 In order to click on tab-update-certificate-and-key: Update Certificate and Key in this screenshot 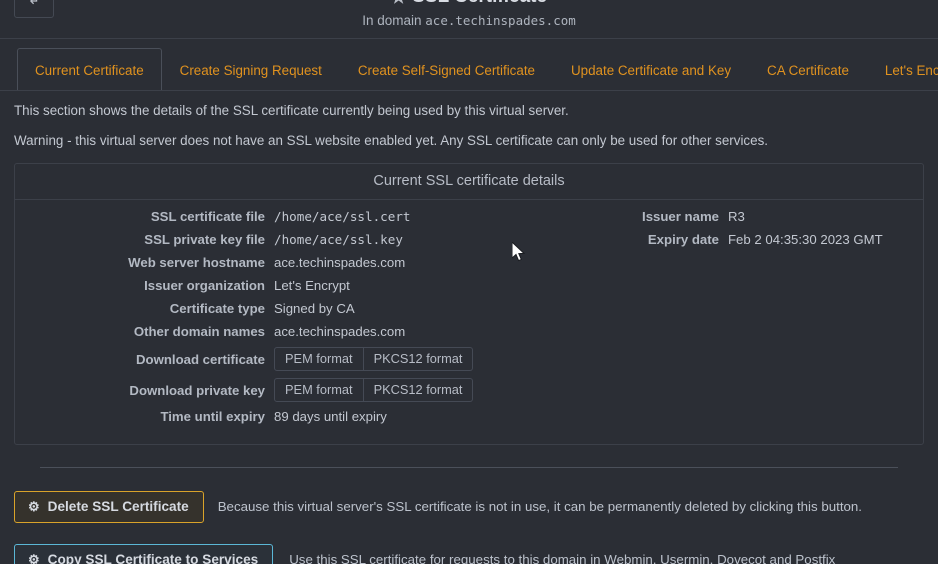, I will do `click(651, 69)`.